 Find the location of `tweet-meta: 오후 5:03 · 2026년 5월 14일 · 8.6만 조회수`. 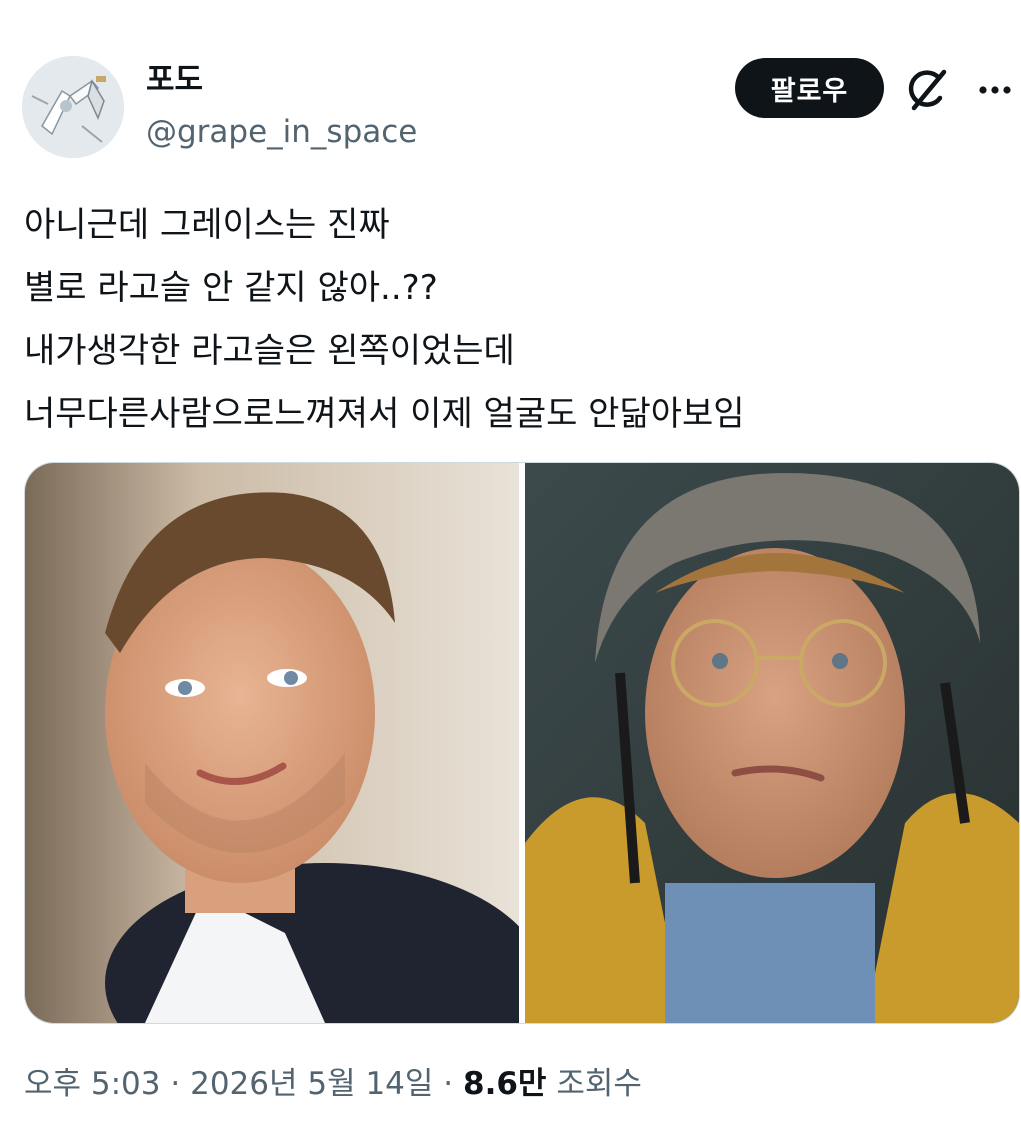

tweet-meta: 오후 5:03 · 2026년 5월 14일 · 8.6만 조회수 is located at coordinates (333, 1084).